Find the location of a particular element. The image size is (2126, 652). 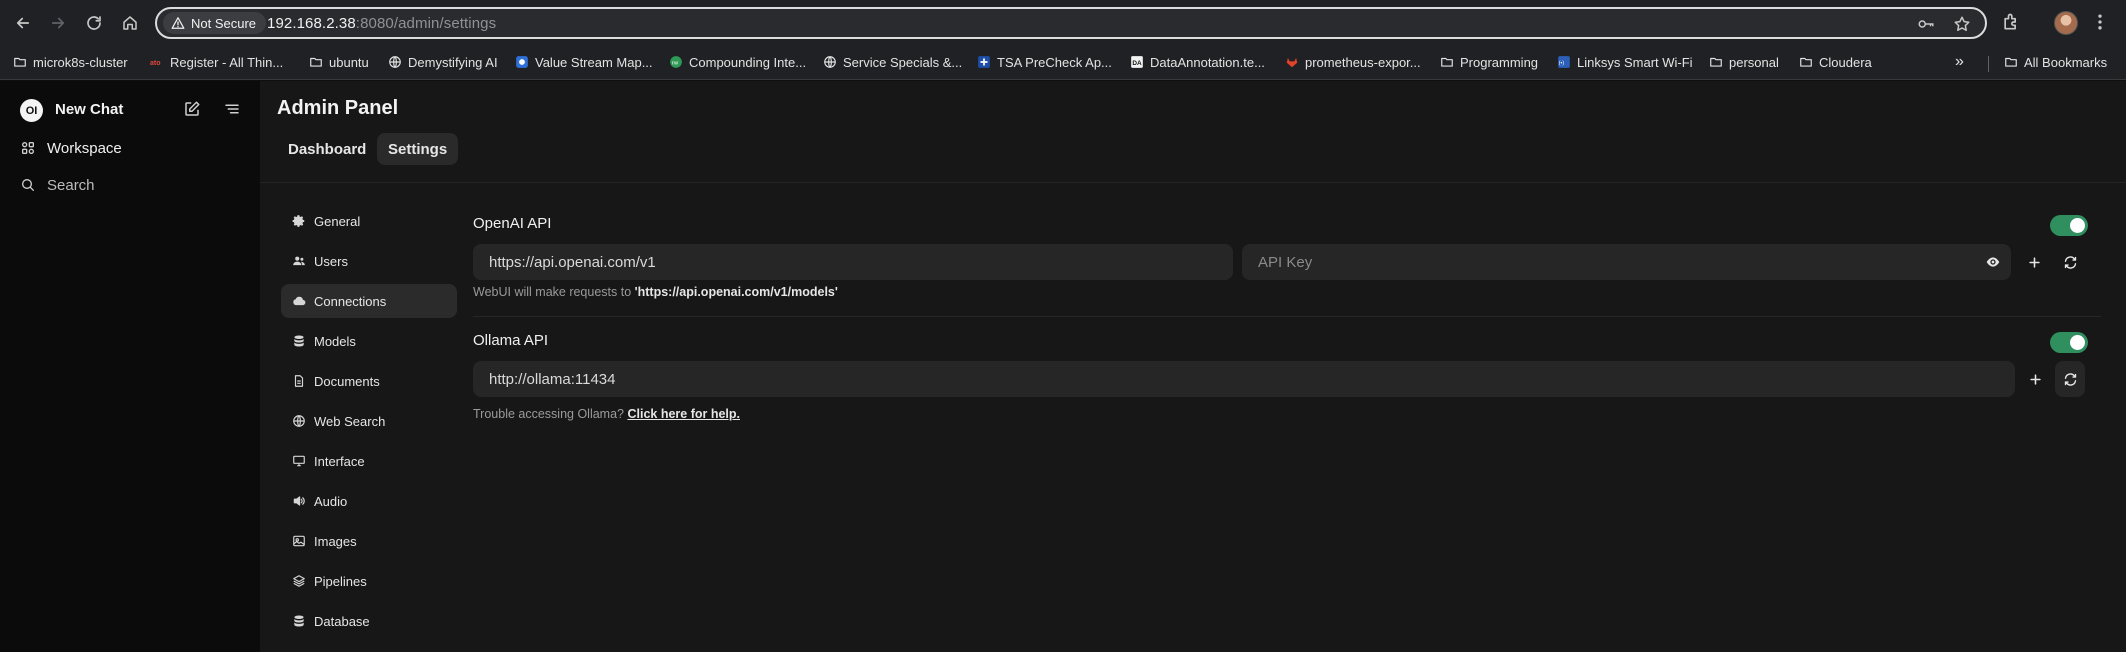

section-divider is located at coordinates (1287, 316).